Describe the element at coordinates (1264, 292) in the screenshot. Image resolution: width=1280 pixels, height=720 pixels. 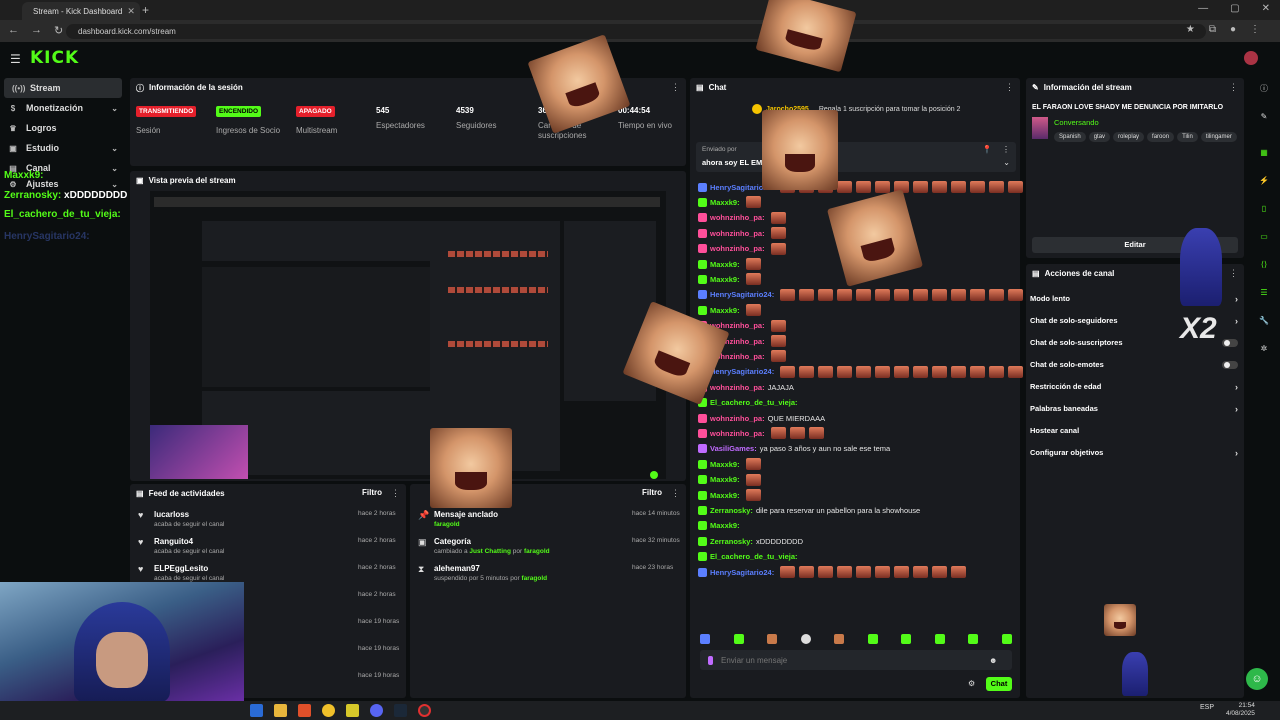
I see `list-icon: ☰` at that location.